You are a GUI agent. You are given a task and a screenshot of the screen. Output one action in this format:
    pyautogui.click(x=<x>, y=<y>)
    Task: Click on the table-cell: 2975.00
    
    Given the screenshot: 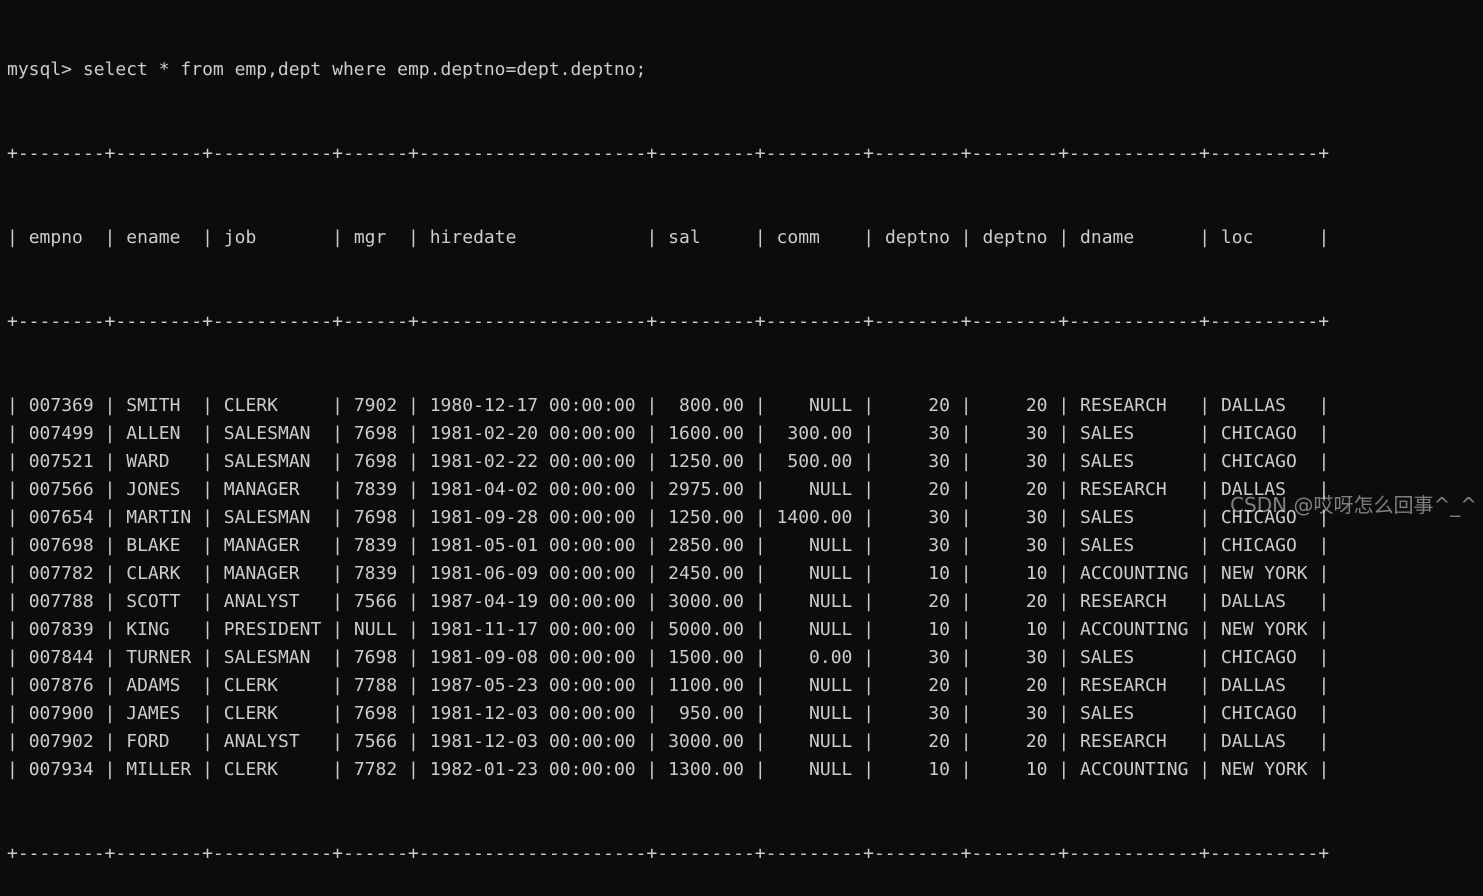 What is the action you would take?
    pyautogui.click(x=706, y=489)
    